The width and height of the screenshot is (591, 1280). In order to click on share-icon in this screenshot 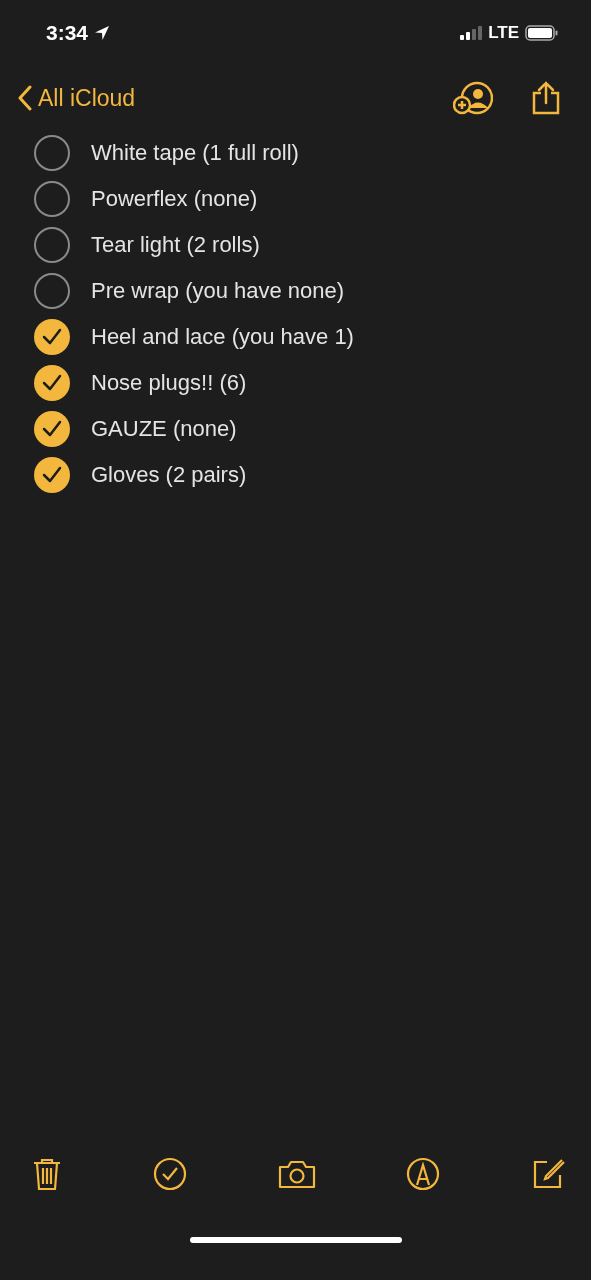, I will do `click(546, 98)`.